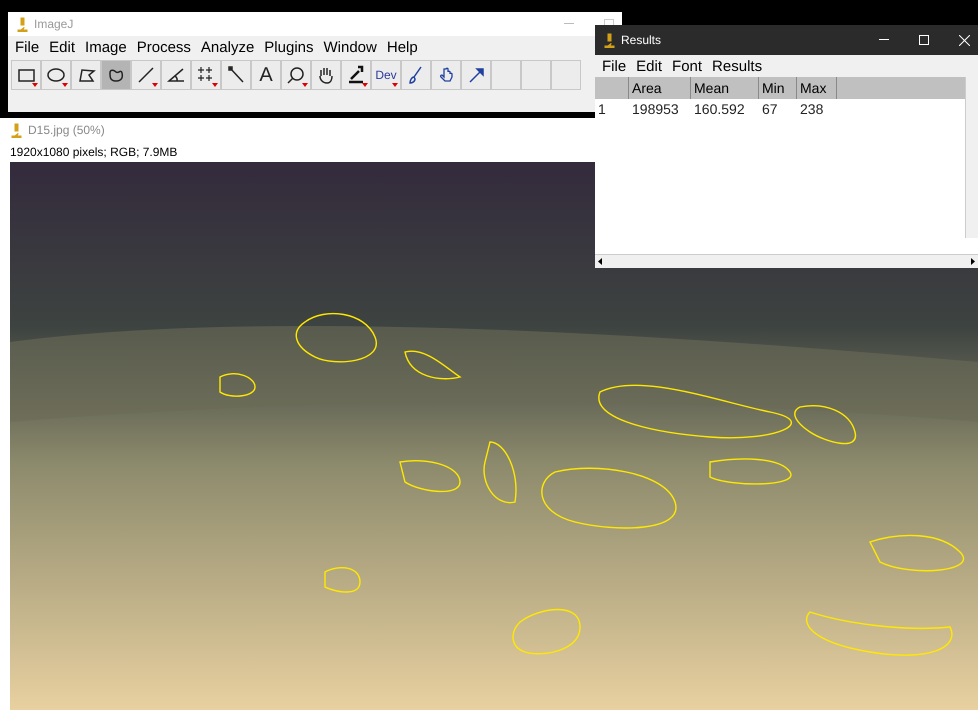 This screenshot has width=978, height=712. Describe the element at coordinates (964, 40) in the screenshot. I see `close-icon` at that location.